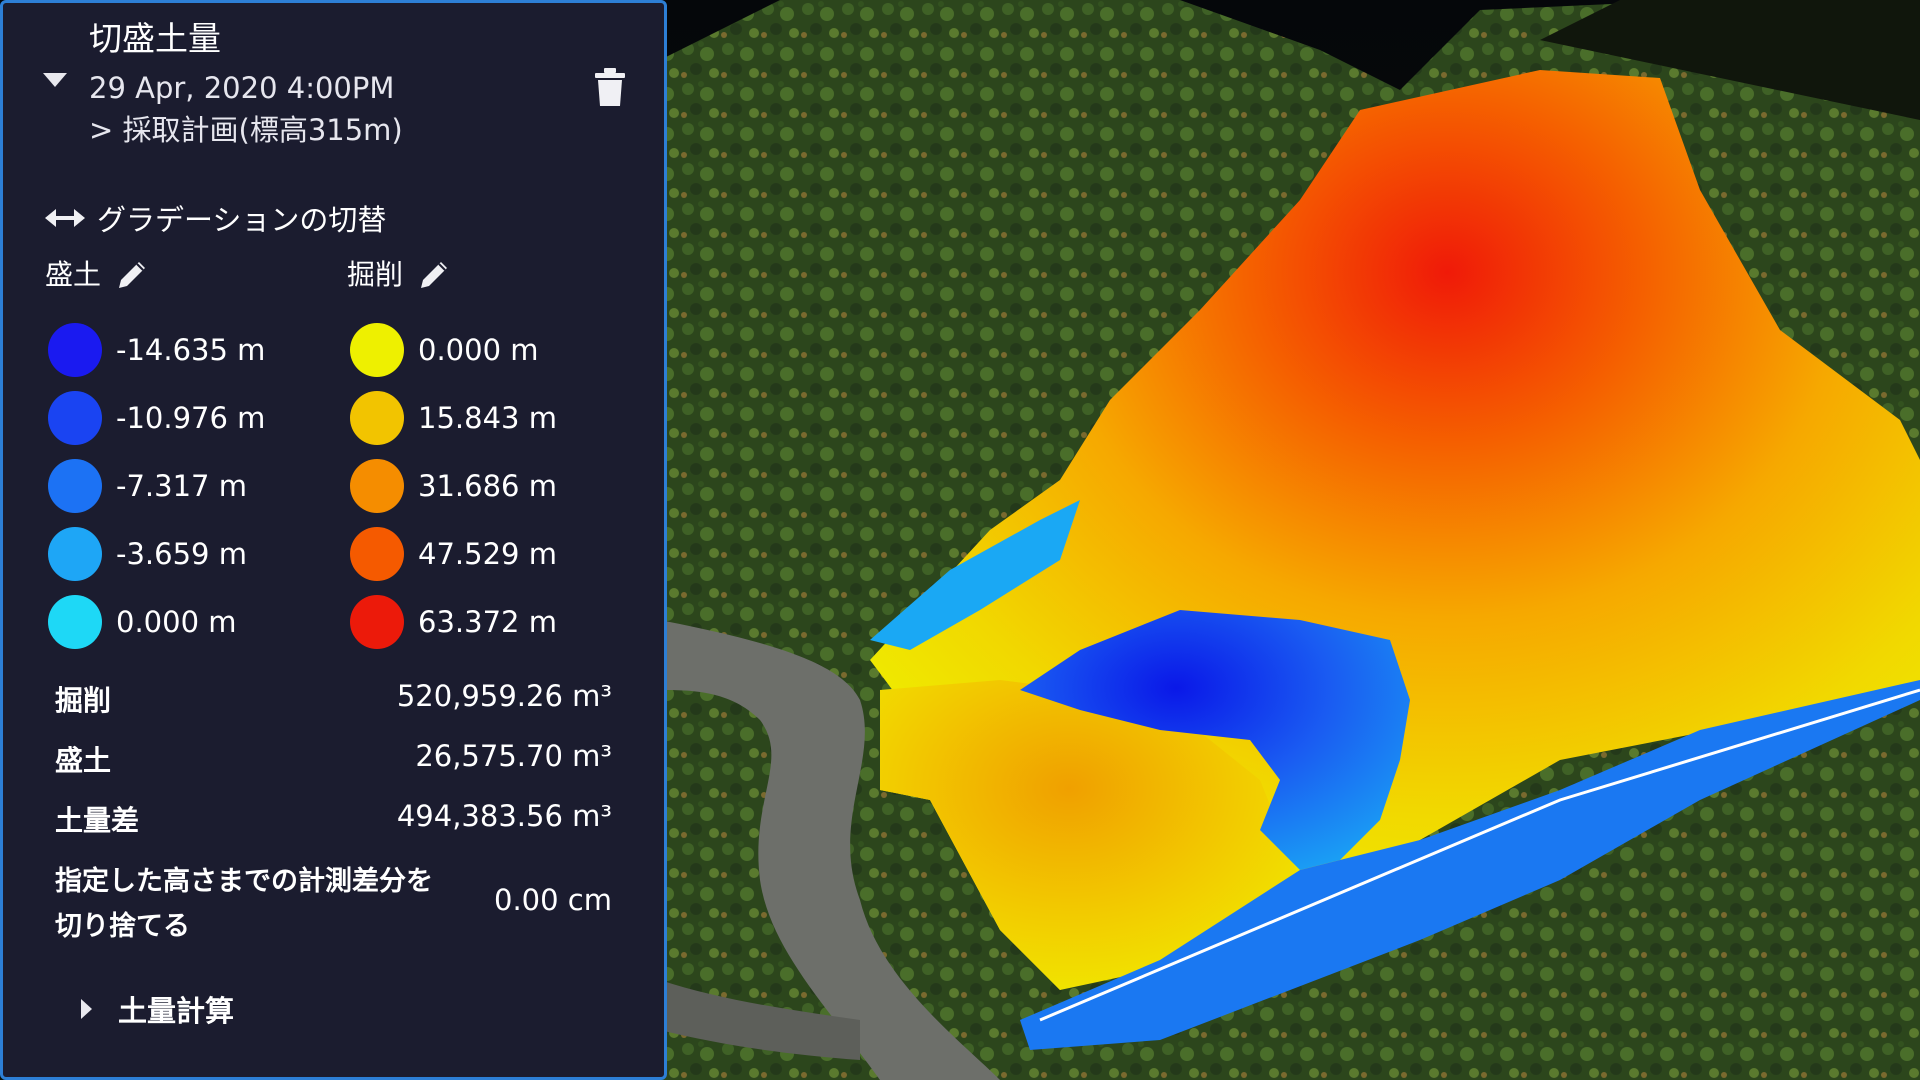  What do you see at coordinates (610, 87) in the screenshot?
I see `trash-icon` at bounding box center [610, 87].